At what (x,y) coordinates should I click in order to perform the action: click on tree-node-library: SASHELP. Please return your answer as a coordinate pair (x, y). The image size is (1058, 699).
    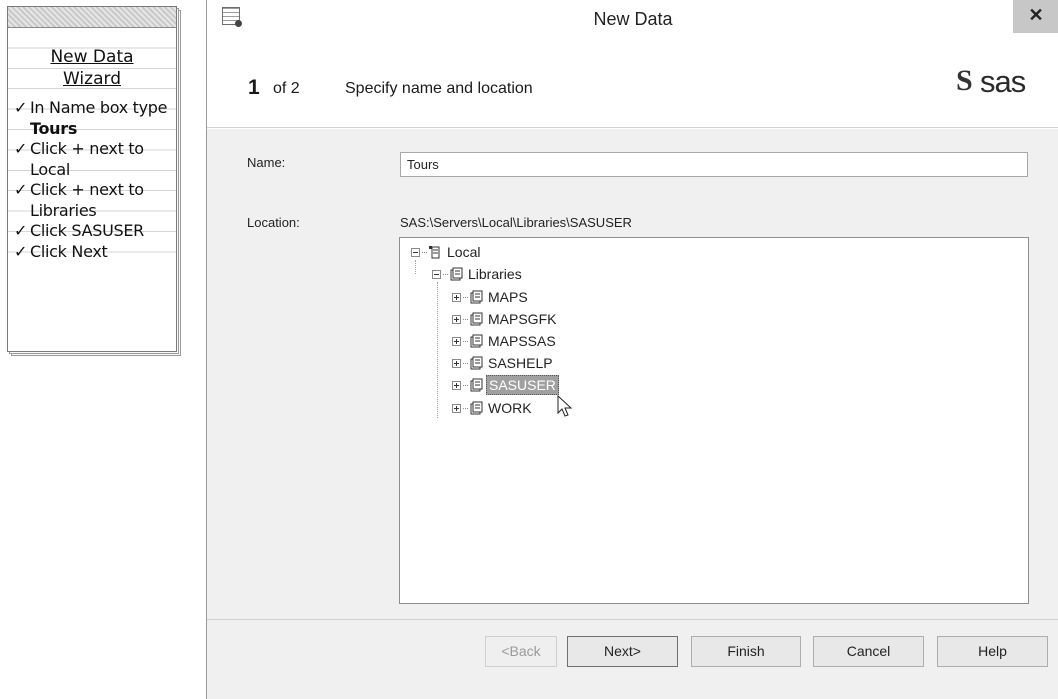
    Looking at the image, I should click on (503, 363).